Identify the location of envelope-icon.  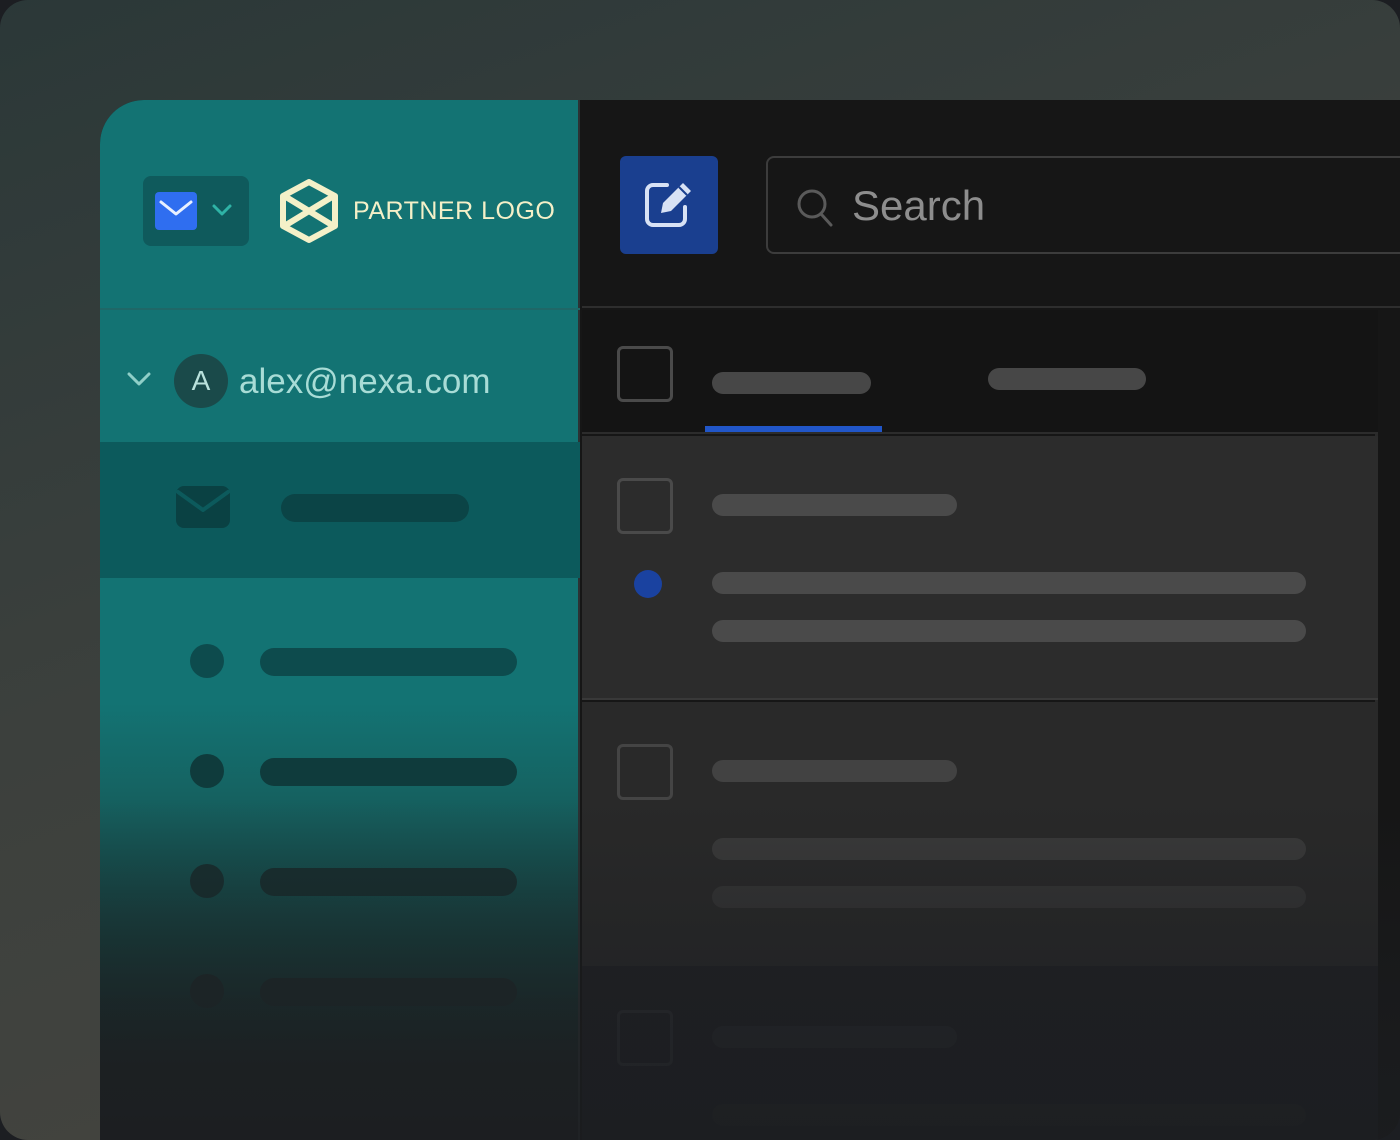
(203, 507).